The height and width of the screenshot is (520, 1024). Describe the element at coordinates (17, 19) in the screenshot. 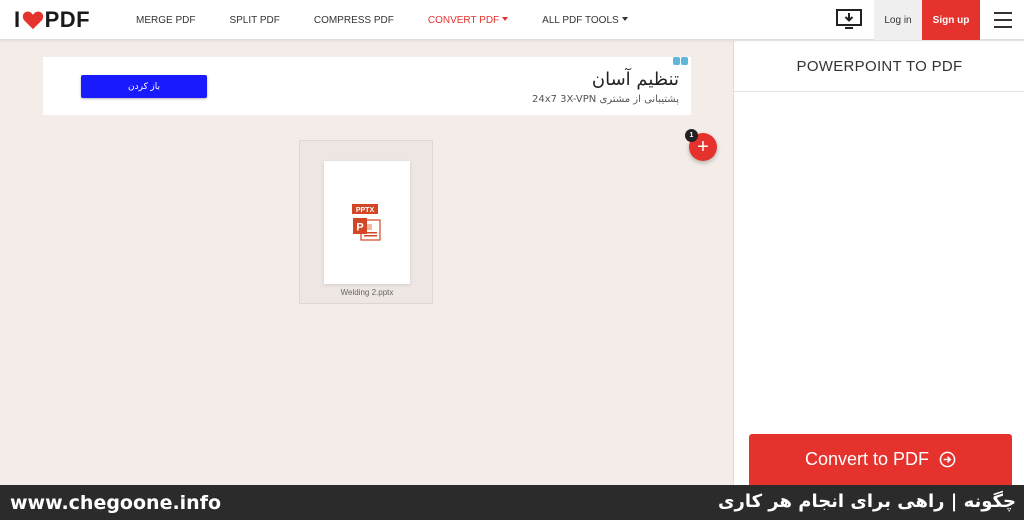

I see `logo-letter: I` at that location.